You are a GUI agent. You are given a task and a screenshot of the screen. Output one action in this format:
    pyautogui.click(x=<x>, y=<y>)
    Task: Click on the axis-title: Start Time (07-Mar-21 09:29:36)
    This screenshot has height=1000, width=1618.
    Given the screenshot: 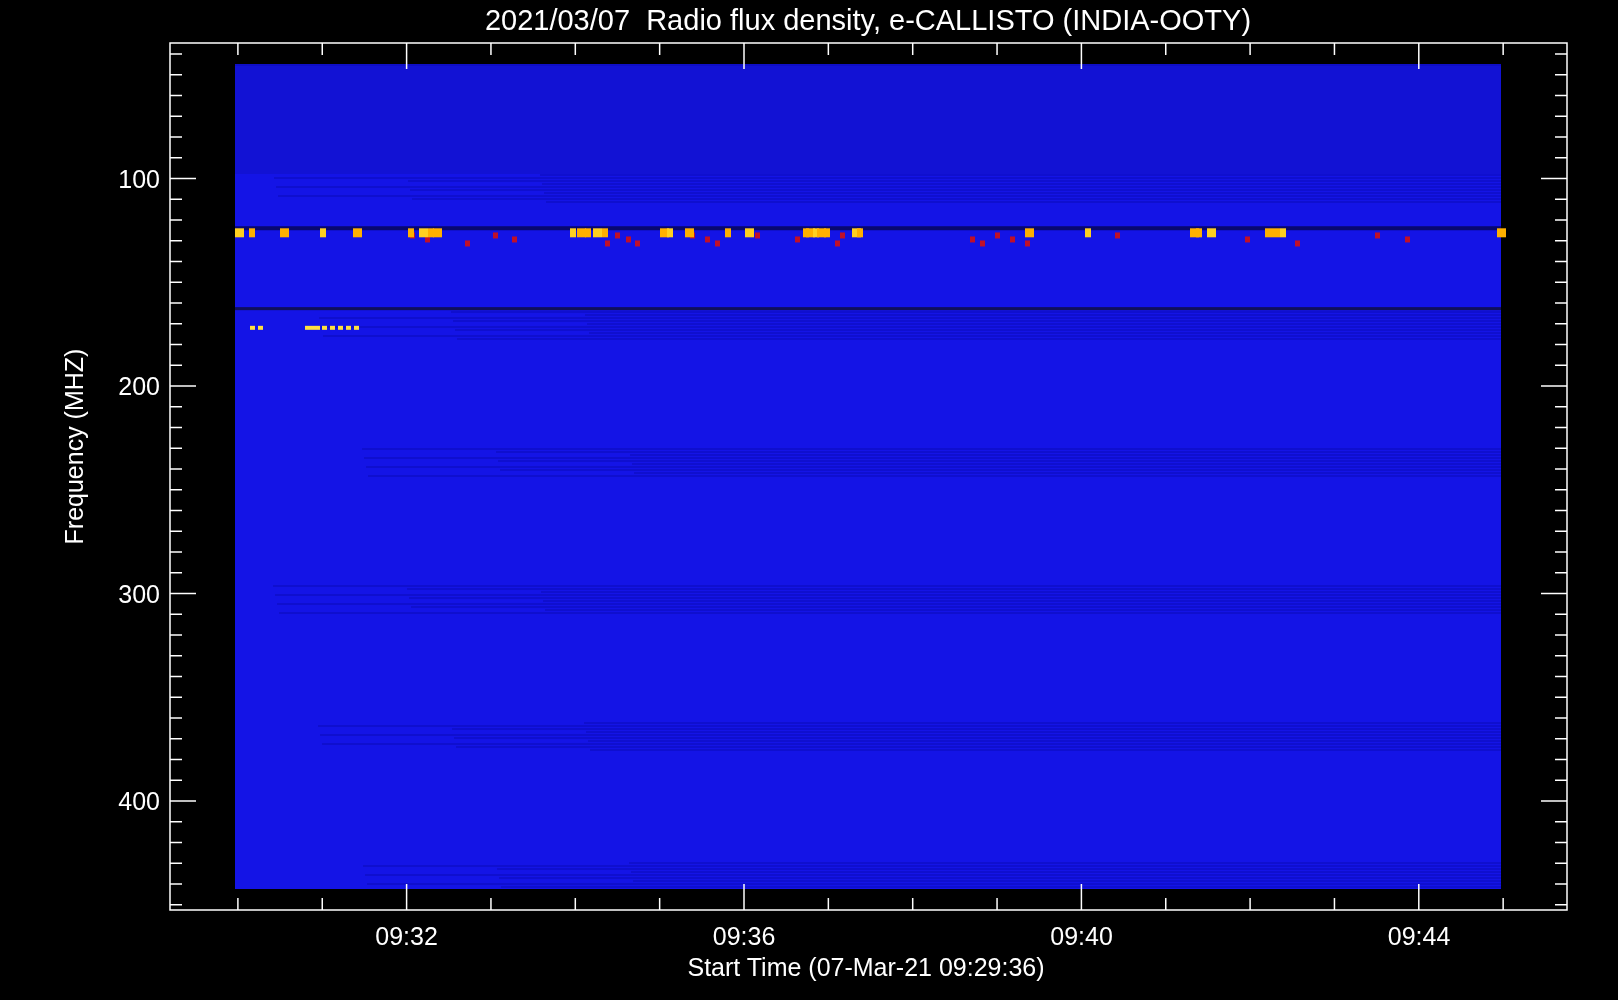 What is the action you would take?
    pyautogui.click(x=866, y=967)
    